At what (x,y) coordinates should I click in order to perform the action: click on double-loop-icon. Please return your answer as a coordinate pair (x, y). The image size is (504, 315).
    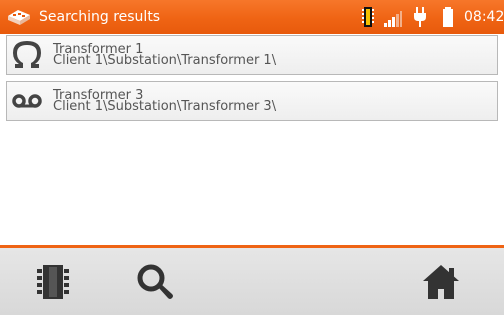
    Looking at the image, I should click on (27, 101).